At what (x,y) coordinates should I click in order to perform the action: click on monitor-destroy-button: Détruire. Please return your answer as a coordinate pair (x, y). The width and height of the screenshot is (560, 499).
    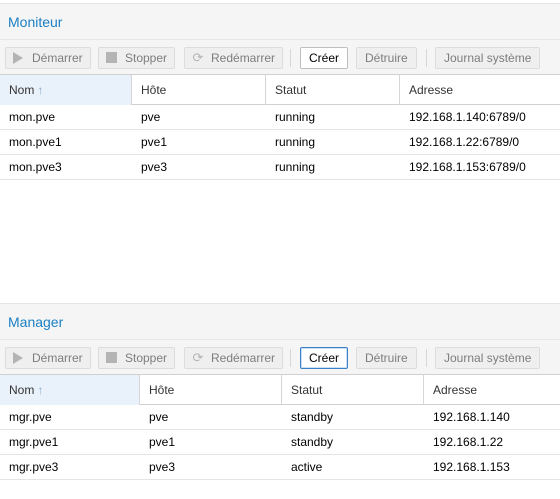
    Looking at the image, I should click on (386, 58).